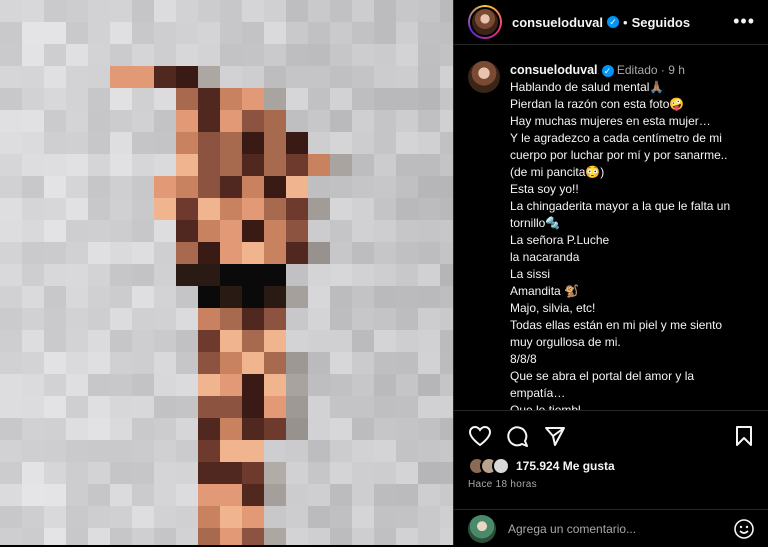 The width and height of the screenshot is (768, 547). Describe the element at coordinates (676, 70) in the screenshot. I see `caption-time: 9 h` at that location.